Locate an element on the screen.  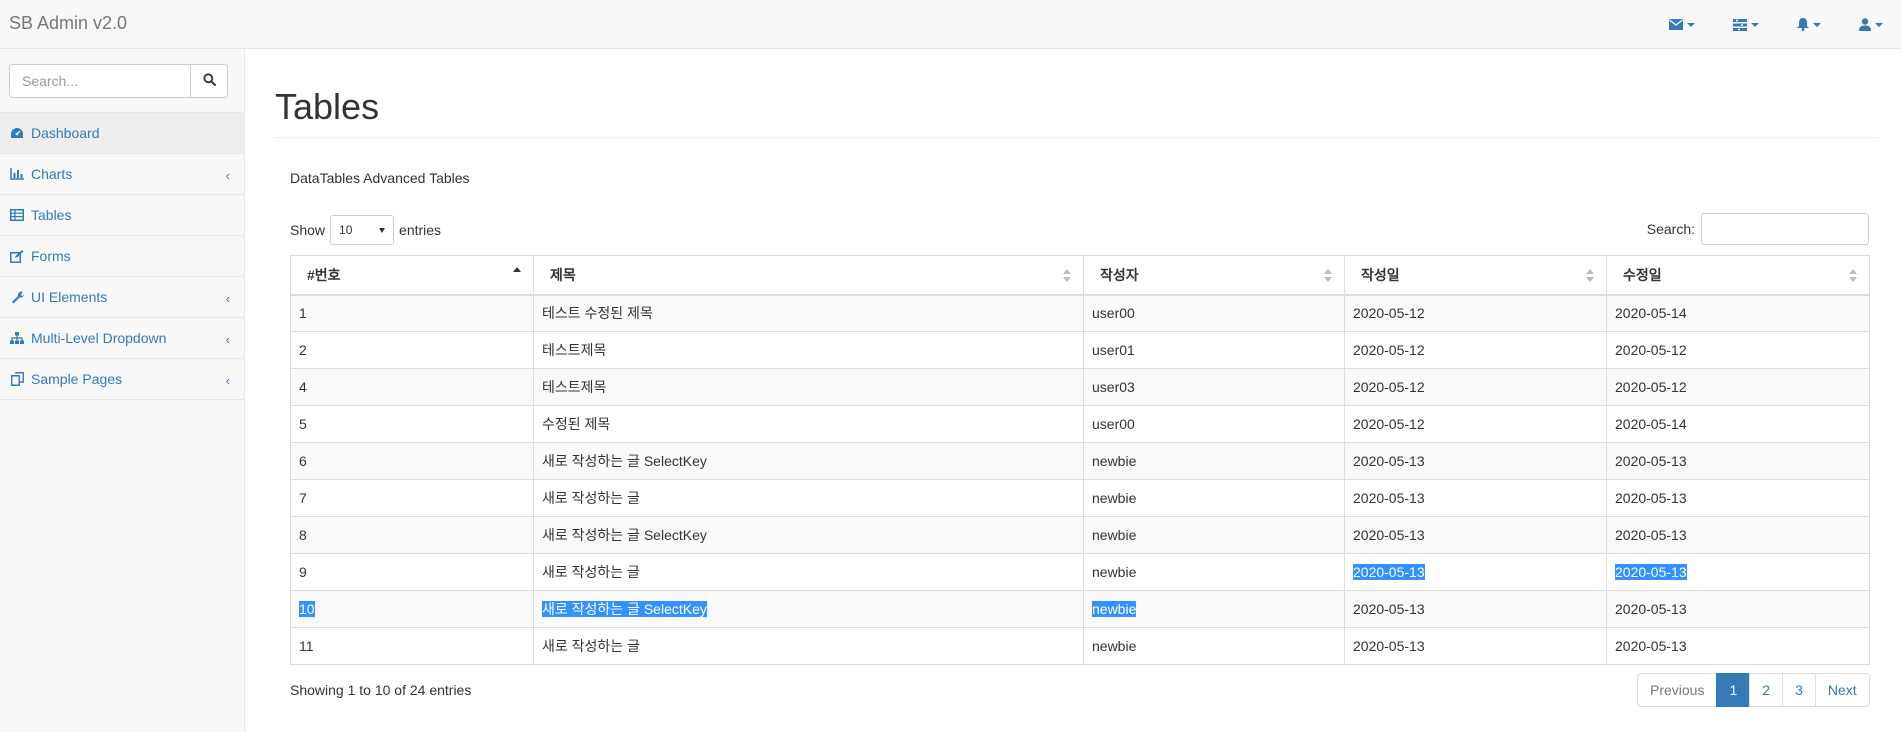
page-title: Tables is located at coordinates (327, 106).